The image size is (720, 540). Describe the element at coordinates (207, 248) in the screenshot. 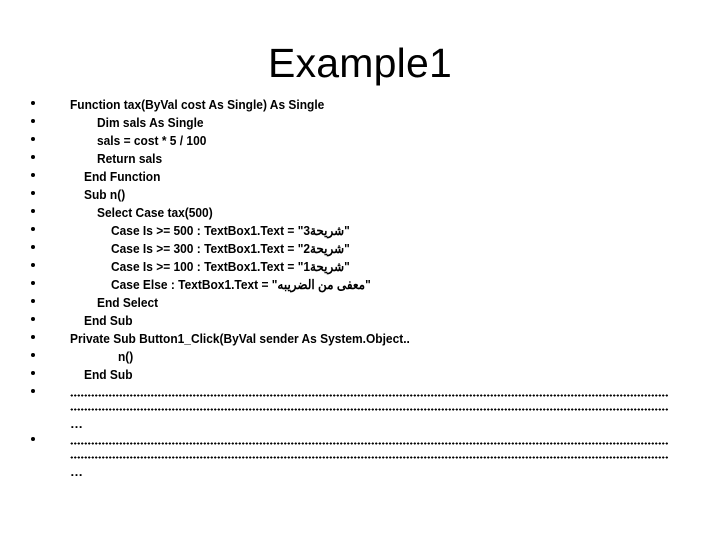

I see `code-prefix: Case Is >= 300 : TextBox1.Text = "` at that location.